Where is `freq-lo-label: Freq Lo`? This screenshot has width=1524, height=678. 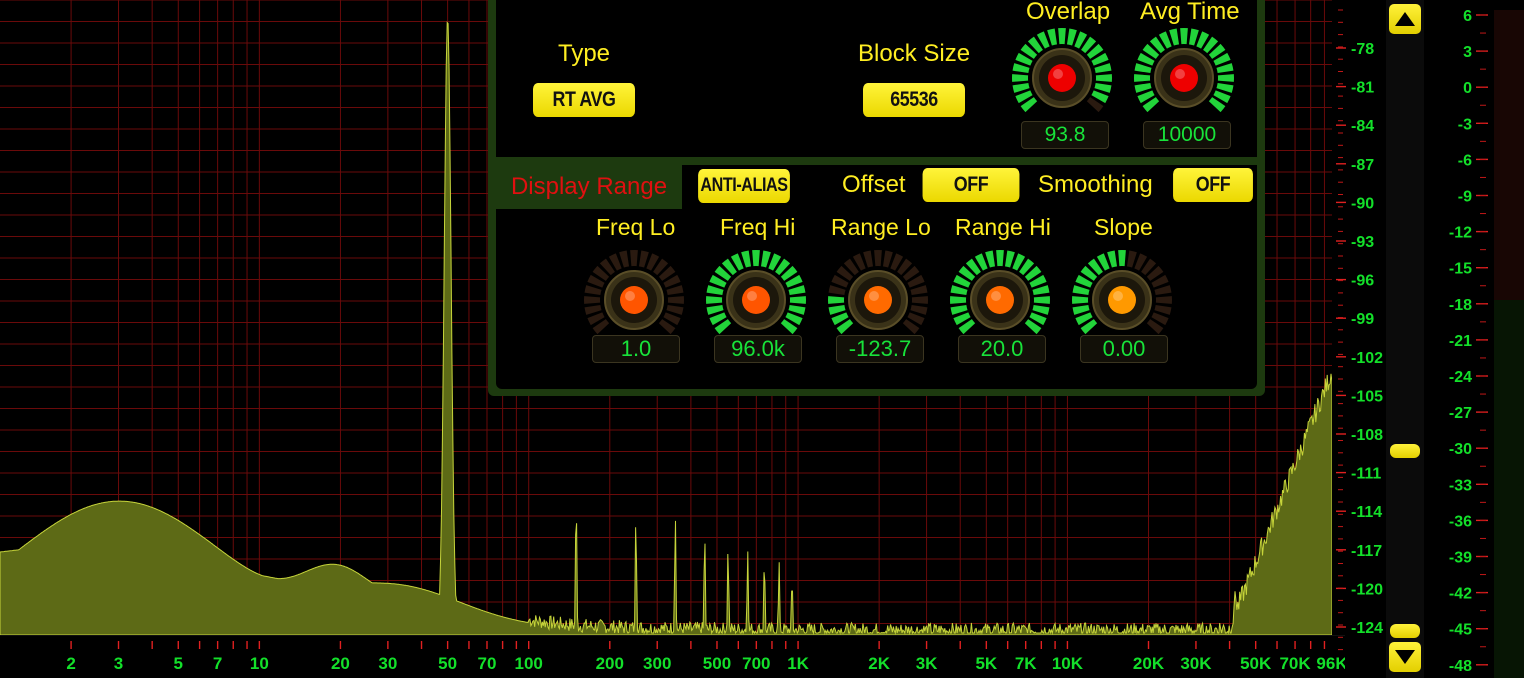
freq-lo-label: Freq Lo is located at coordinates (636, 227).